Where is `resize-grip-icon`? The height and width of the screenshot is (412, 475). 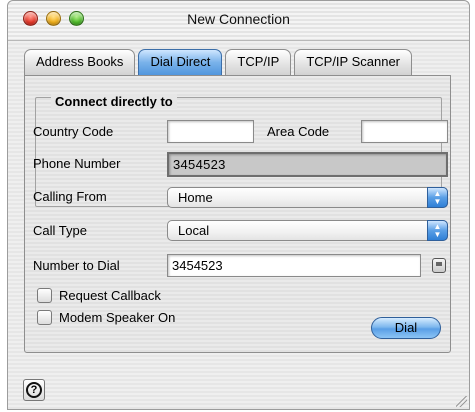
resize-grip-icon is located at coordinates (461, 401).